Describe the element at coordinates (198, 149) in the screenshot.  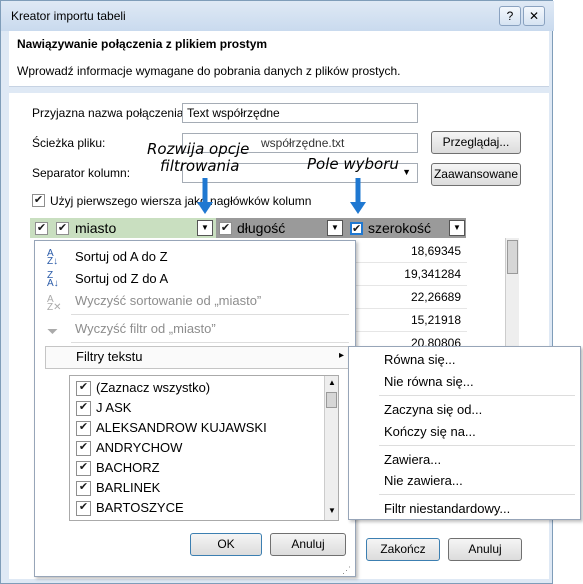
I see `filter-callout-line1: Rozwija opcje` at that location.